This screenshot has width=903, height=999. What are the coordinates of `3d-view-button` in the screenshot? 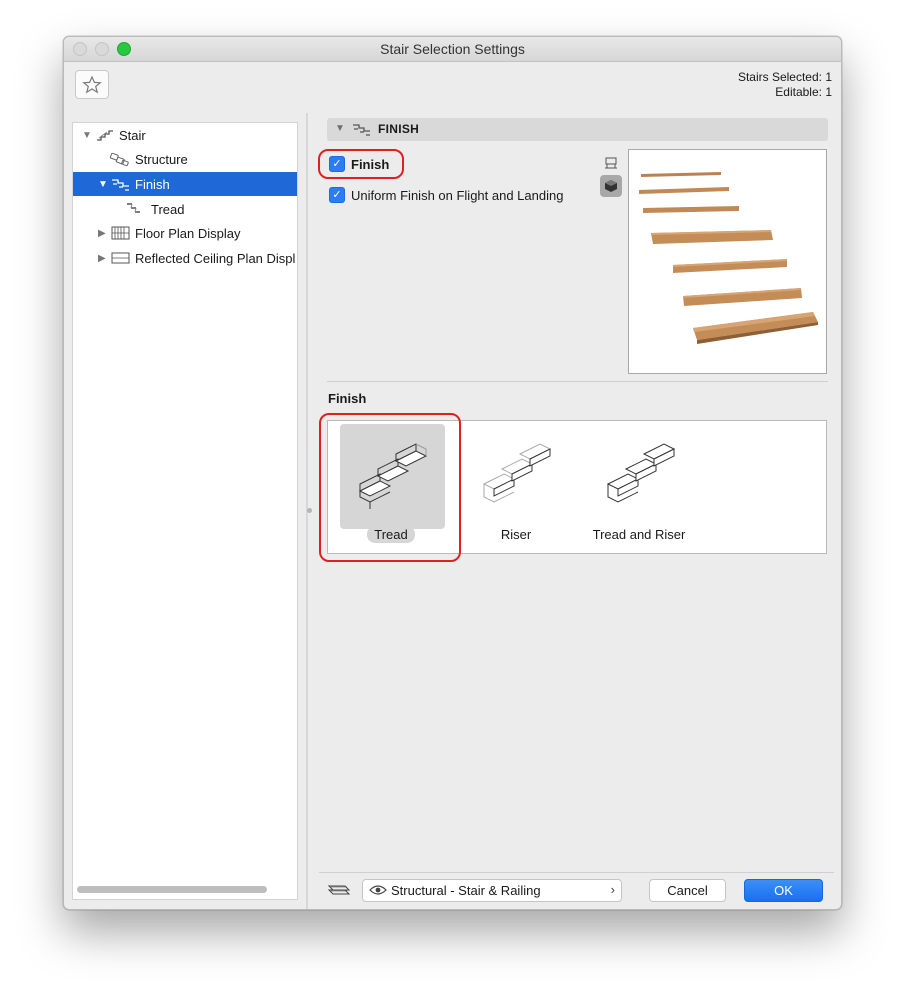 It's located at (611, 186).